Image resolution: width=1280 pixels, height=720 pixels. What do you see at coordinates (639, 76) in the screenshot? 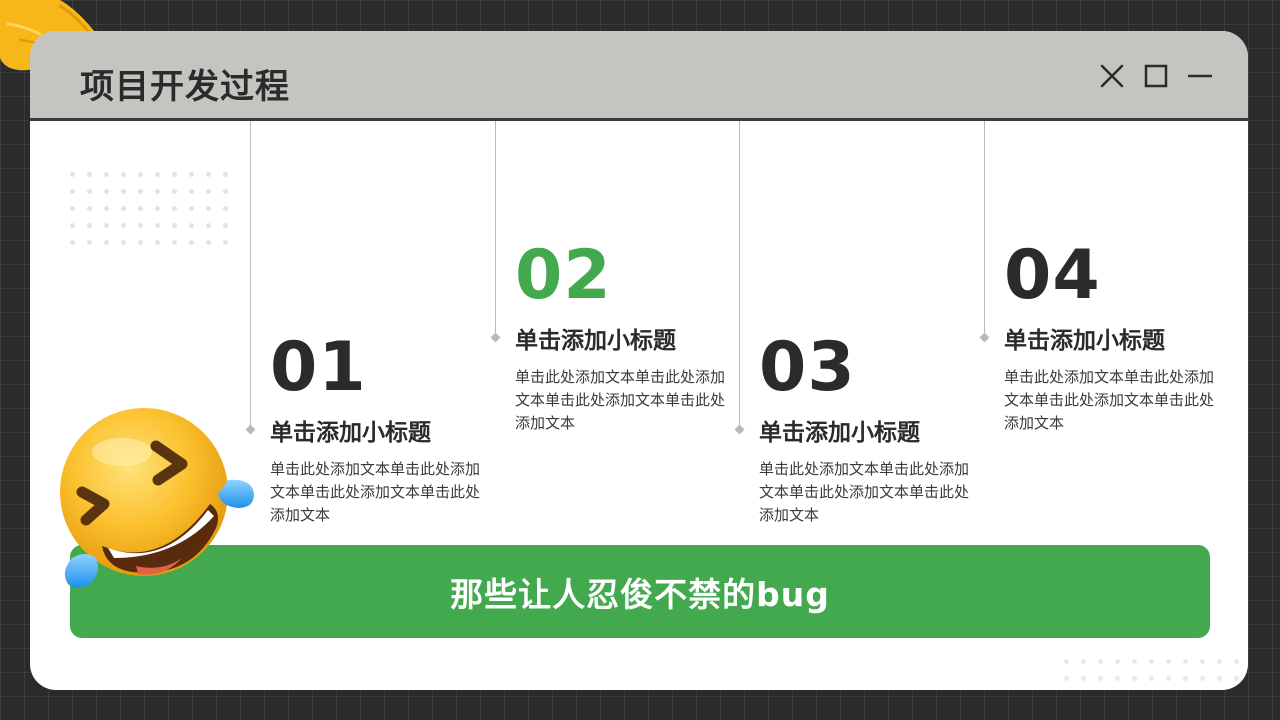
I see `title-bar: 项目开发过程` at bounding box center [639, 76].